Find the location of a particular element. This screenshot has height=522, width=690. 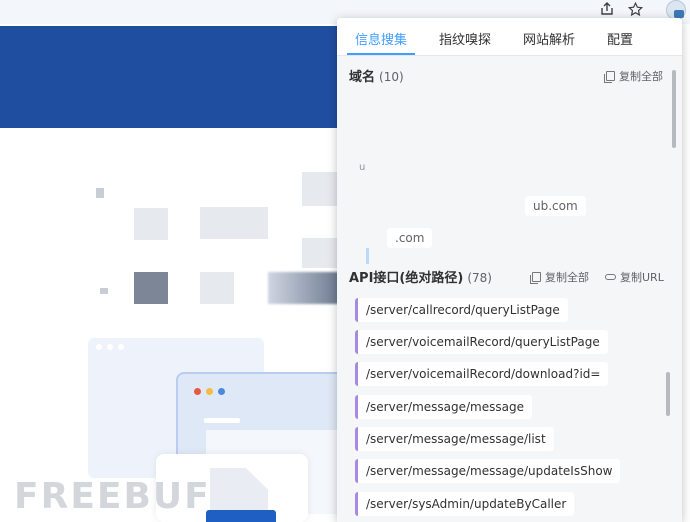

api-copy-all-button: 复制全部 is located at coordinates (559, 277).